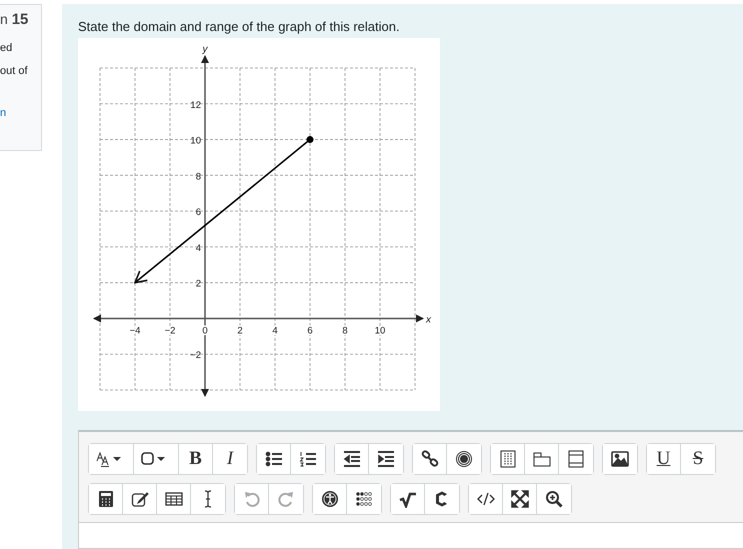  I want to click on status-text: ed, so click(7, 48).